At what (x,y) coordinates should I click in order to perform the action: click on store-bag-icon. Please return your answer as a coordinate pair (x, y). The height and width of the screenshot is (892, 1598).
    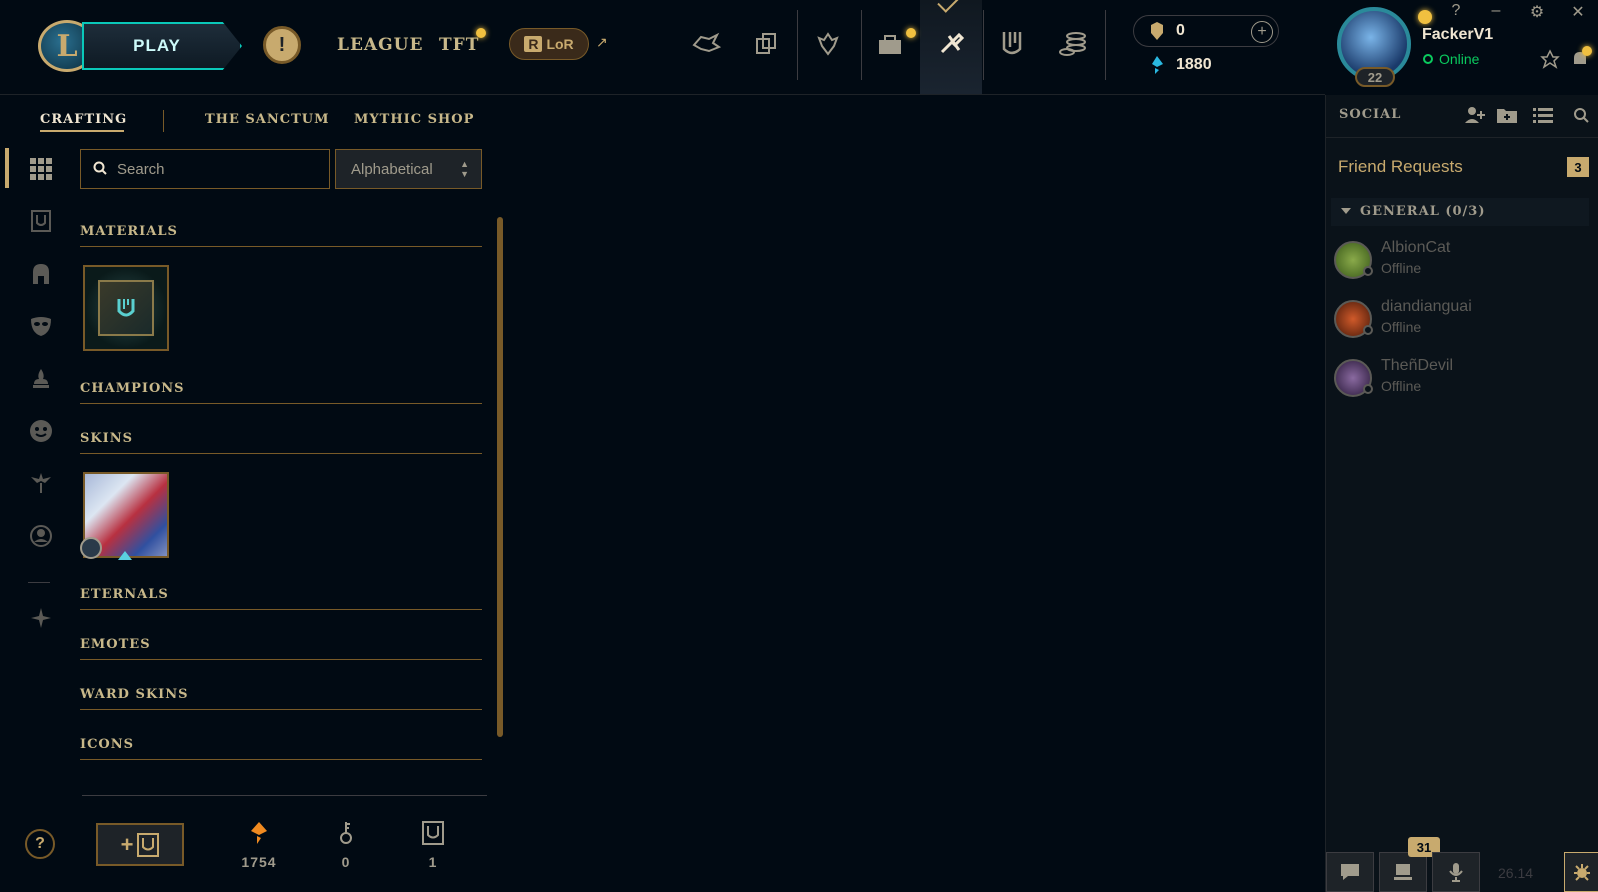
    Looking at the image, I should click on (890, 44).